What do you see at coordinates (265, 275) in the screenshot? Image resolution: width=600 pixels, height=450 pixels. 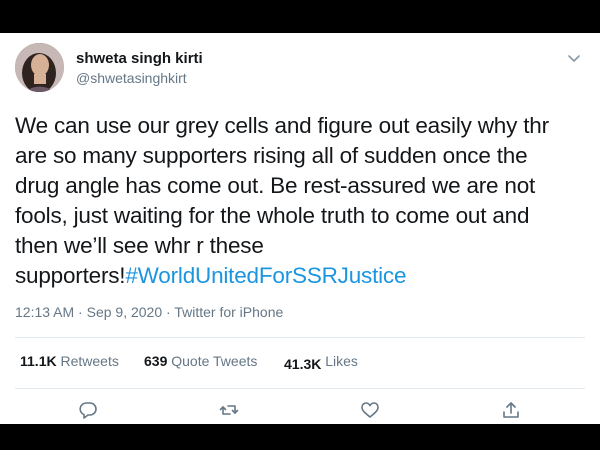 I see `hashtag-link: #WorldUnitedForSSRJustice` at bounding box center [265, 275].